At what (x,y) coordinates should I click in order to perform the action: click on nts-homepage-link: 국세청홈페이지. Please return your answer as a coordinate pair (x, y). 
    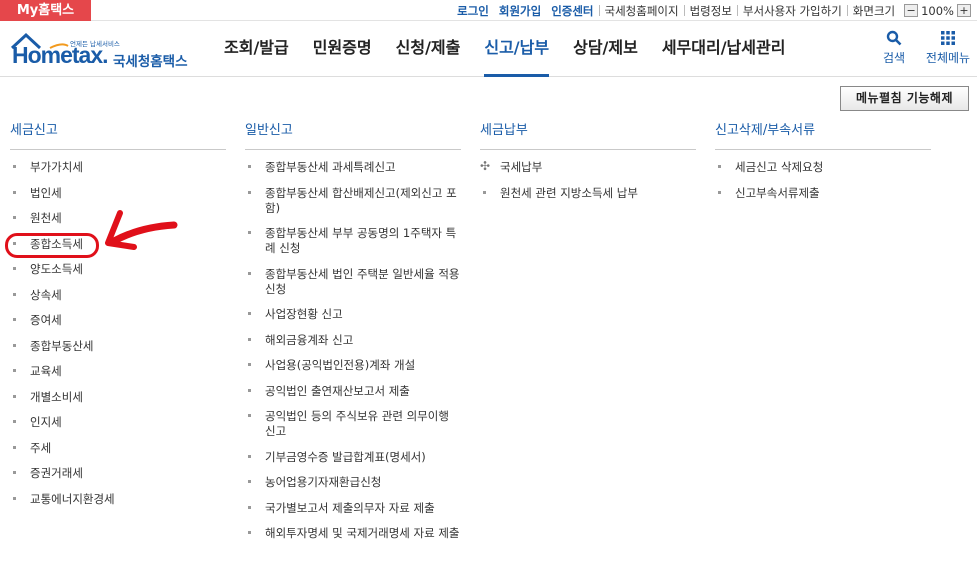
    Looking at the image, I should click on (642, 11).